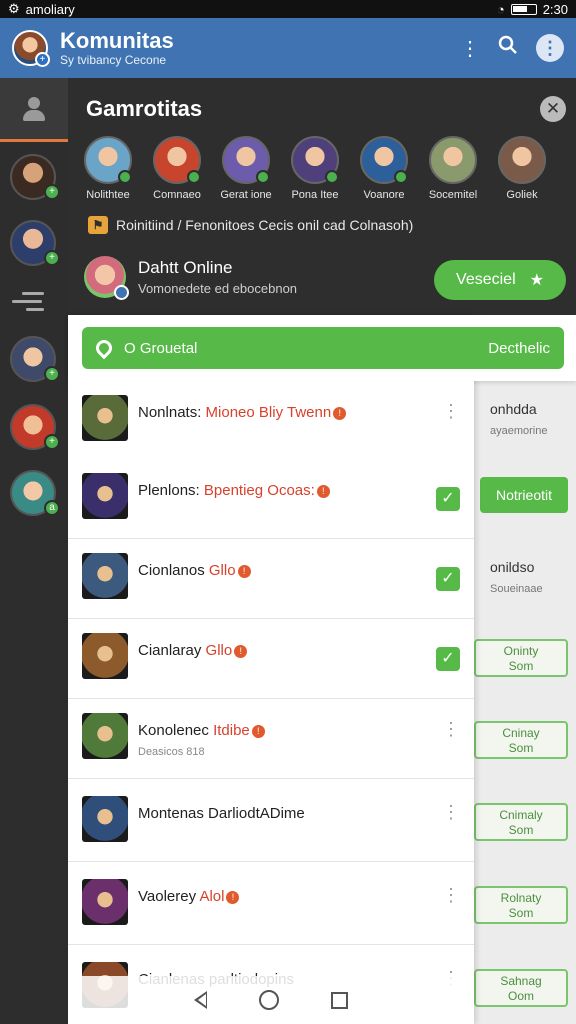  I want to click on search-input: O Grouetal Decthelic, so click(323, 348).